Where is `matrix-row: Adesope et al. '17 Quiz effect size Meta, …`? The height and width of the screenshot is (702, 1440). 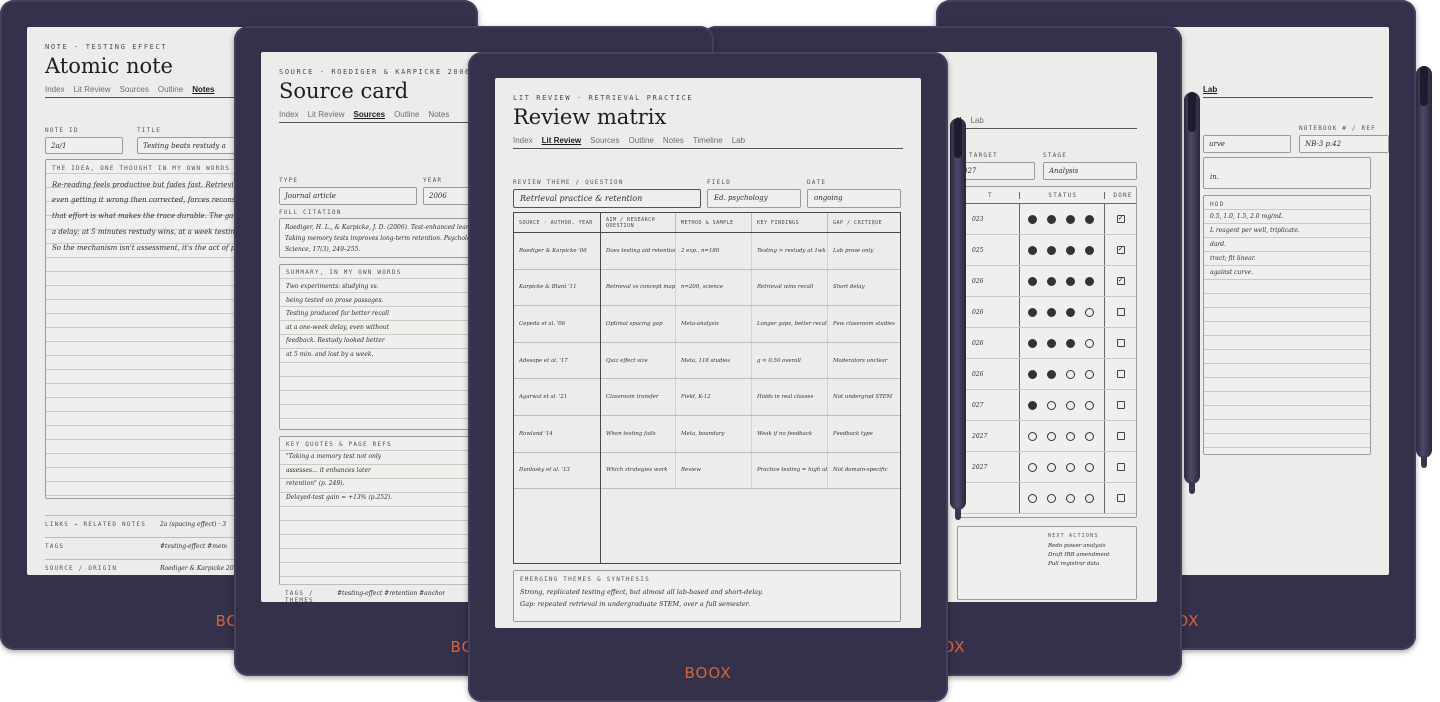
matrix-row: Adesope et al. '17 Quiz effect size Meta, … is located at coordinates (707, 361).